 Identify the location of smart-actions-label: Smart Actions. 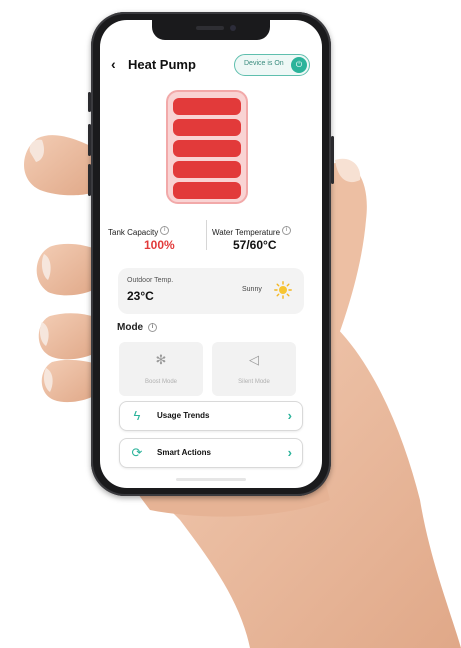
(184, 452).